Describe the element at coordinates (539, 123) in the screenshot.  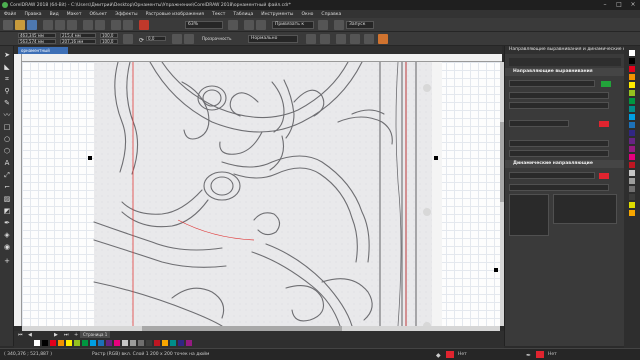
I see `alignment-offset-field` at that location.